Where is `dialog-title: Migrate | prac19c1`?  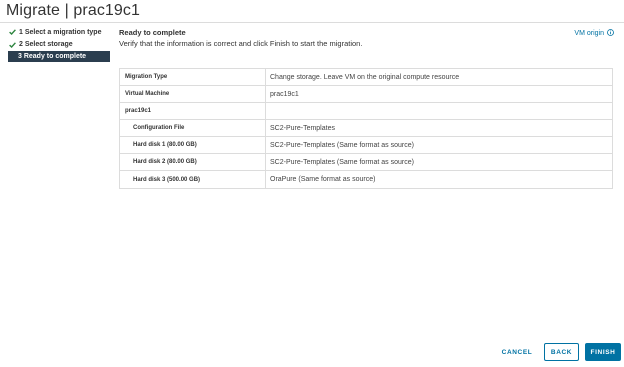
dialog-title: Migrate | prac19c1 is located at coordinates (73, 10).